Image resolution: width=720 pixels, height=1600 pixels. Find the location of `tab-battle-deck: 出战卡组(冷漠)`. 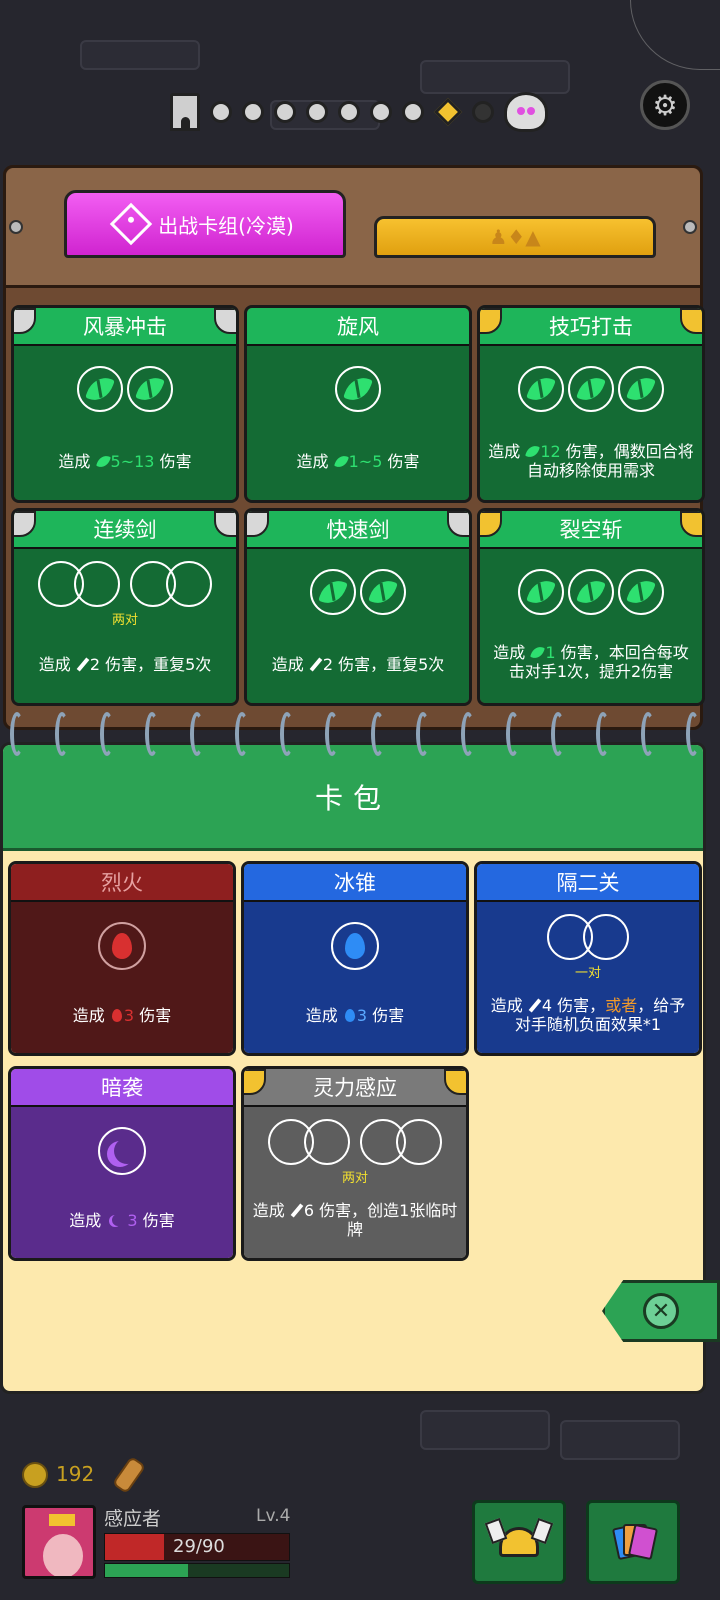

tab-battle-deck: 出战卡组(冷漠) is located at coordinates (205, 224).